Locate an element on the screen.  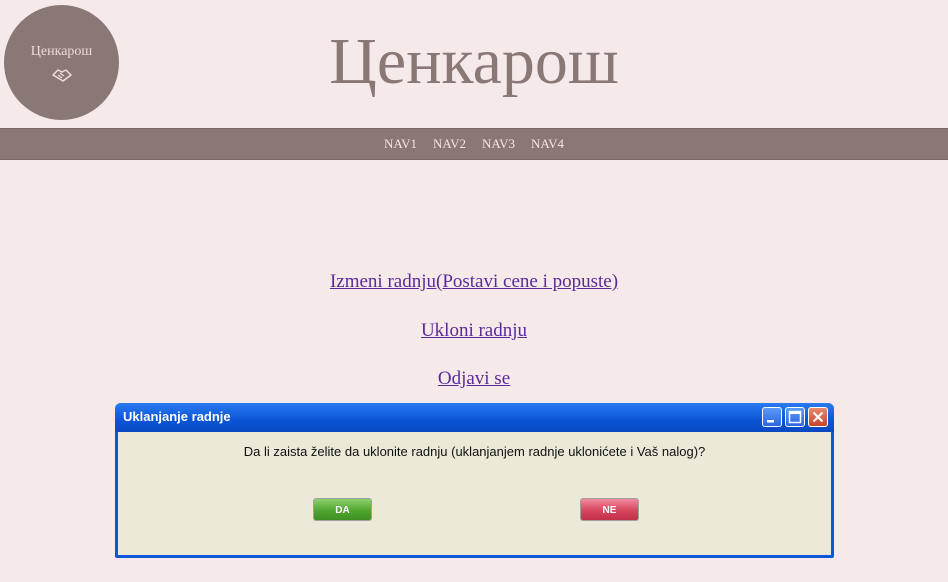
close-icon is located at coordinates (818, 417).